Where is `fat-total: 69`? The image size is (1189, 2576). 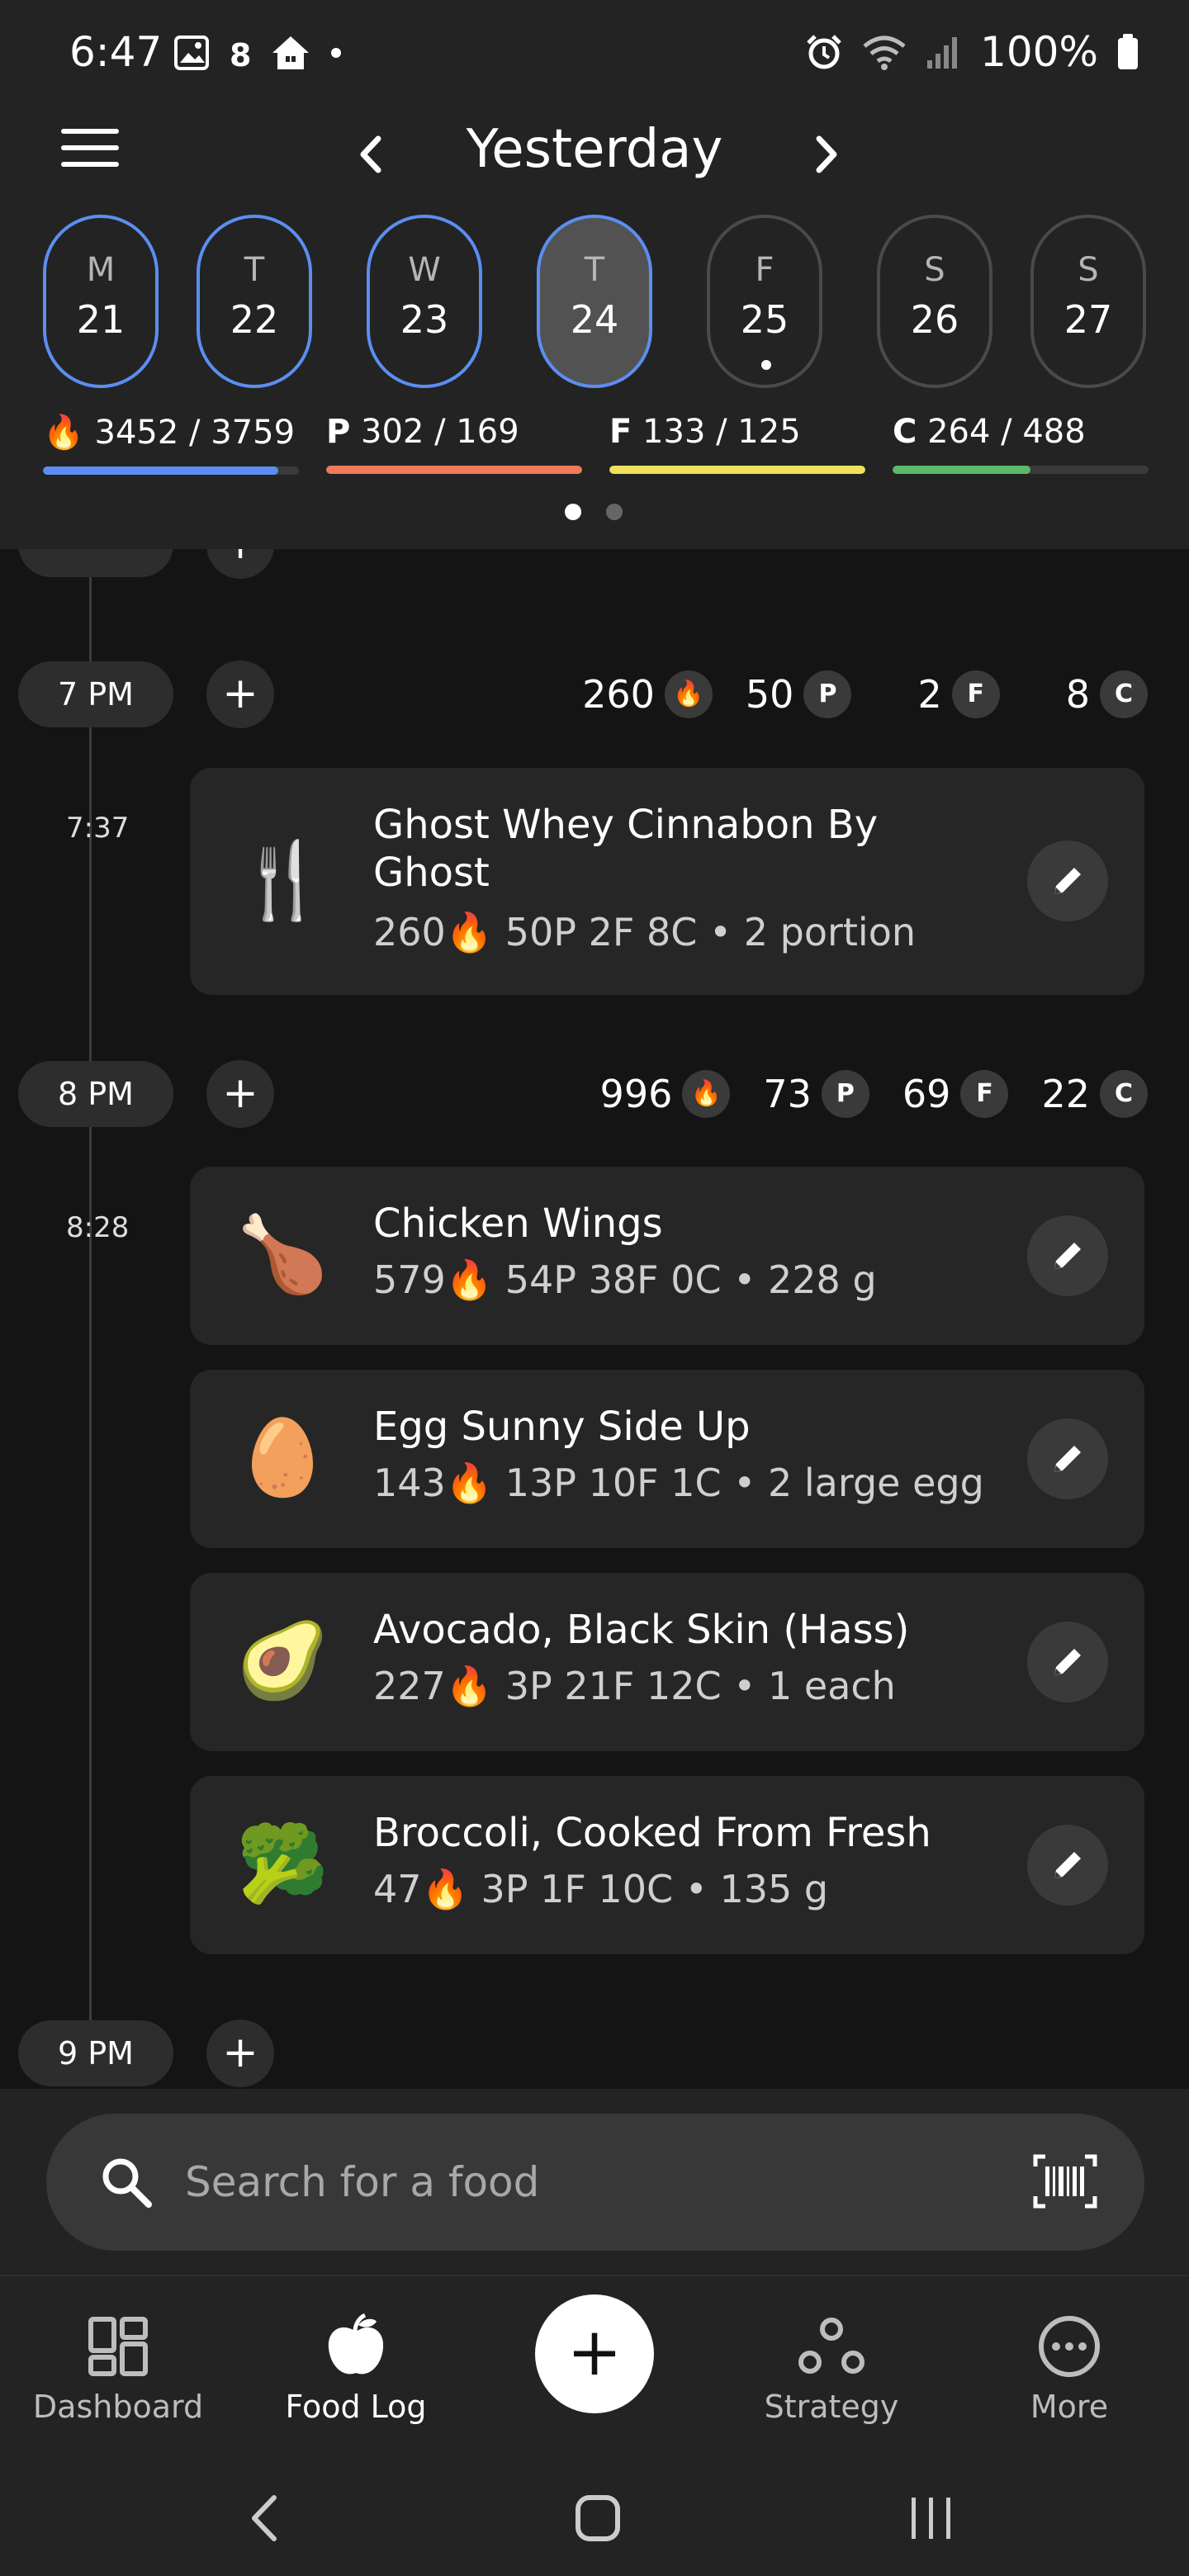 fat-total: 69 is located at coordinates (926, 1094).